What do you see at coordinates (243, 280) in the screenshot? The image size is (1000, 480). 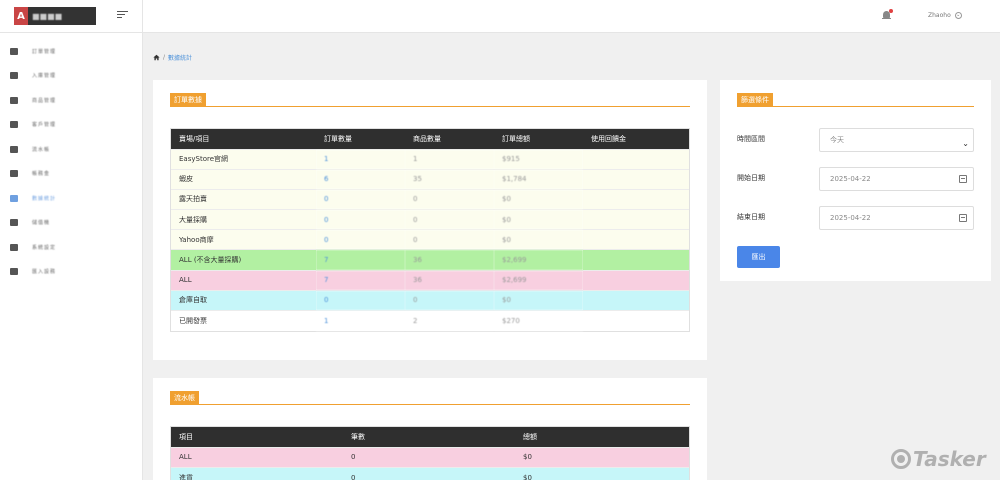 I see `store-name: ALL` at bounding box center [243, 280].